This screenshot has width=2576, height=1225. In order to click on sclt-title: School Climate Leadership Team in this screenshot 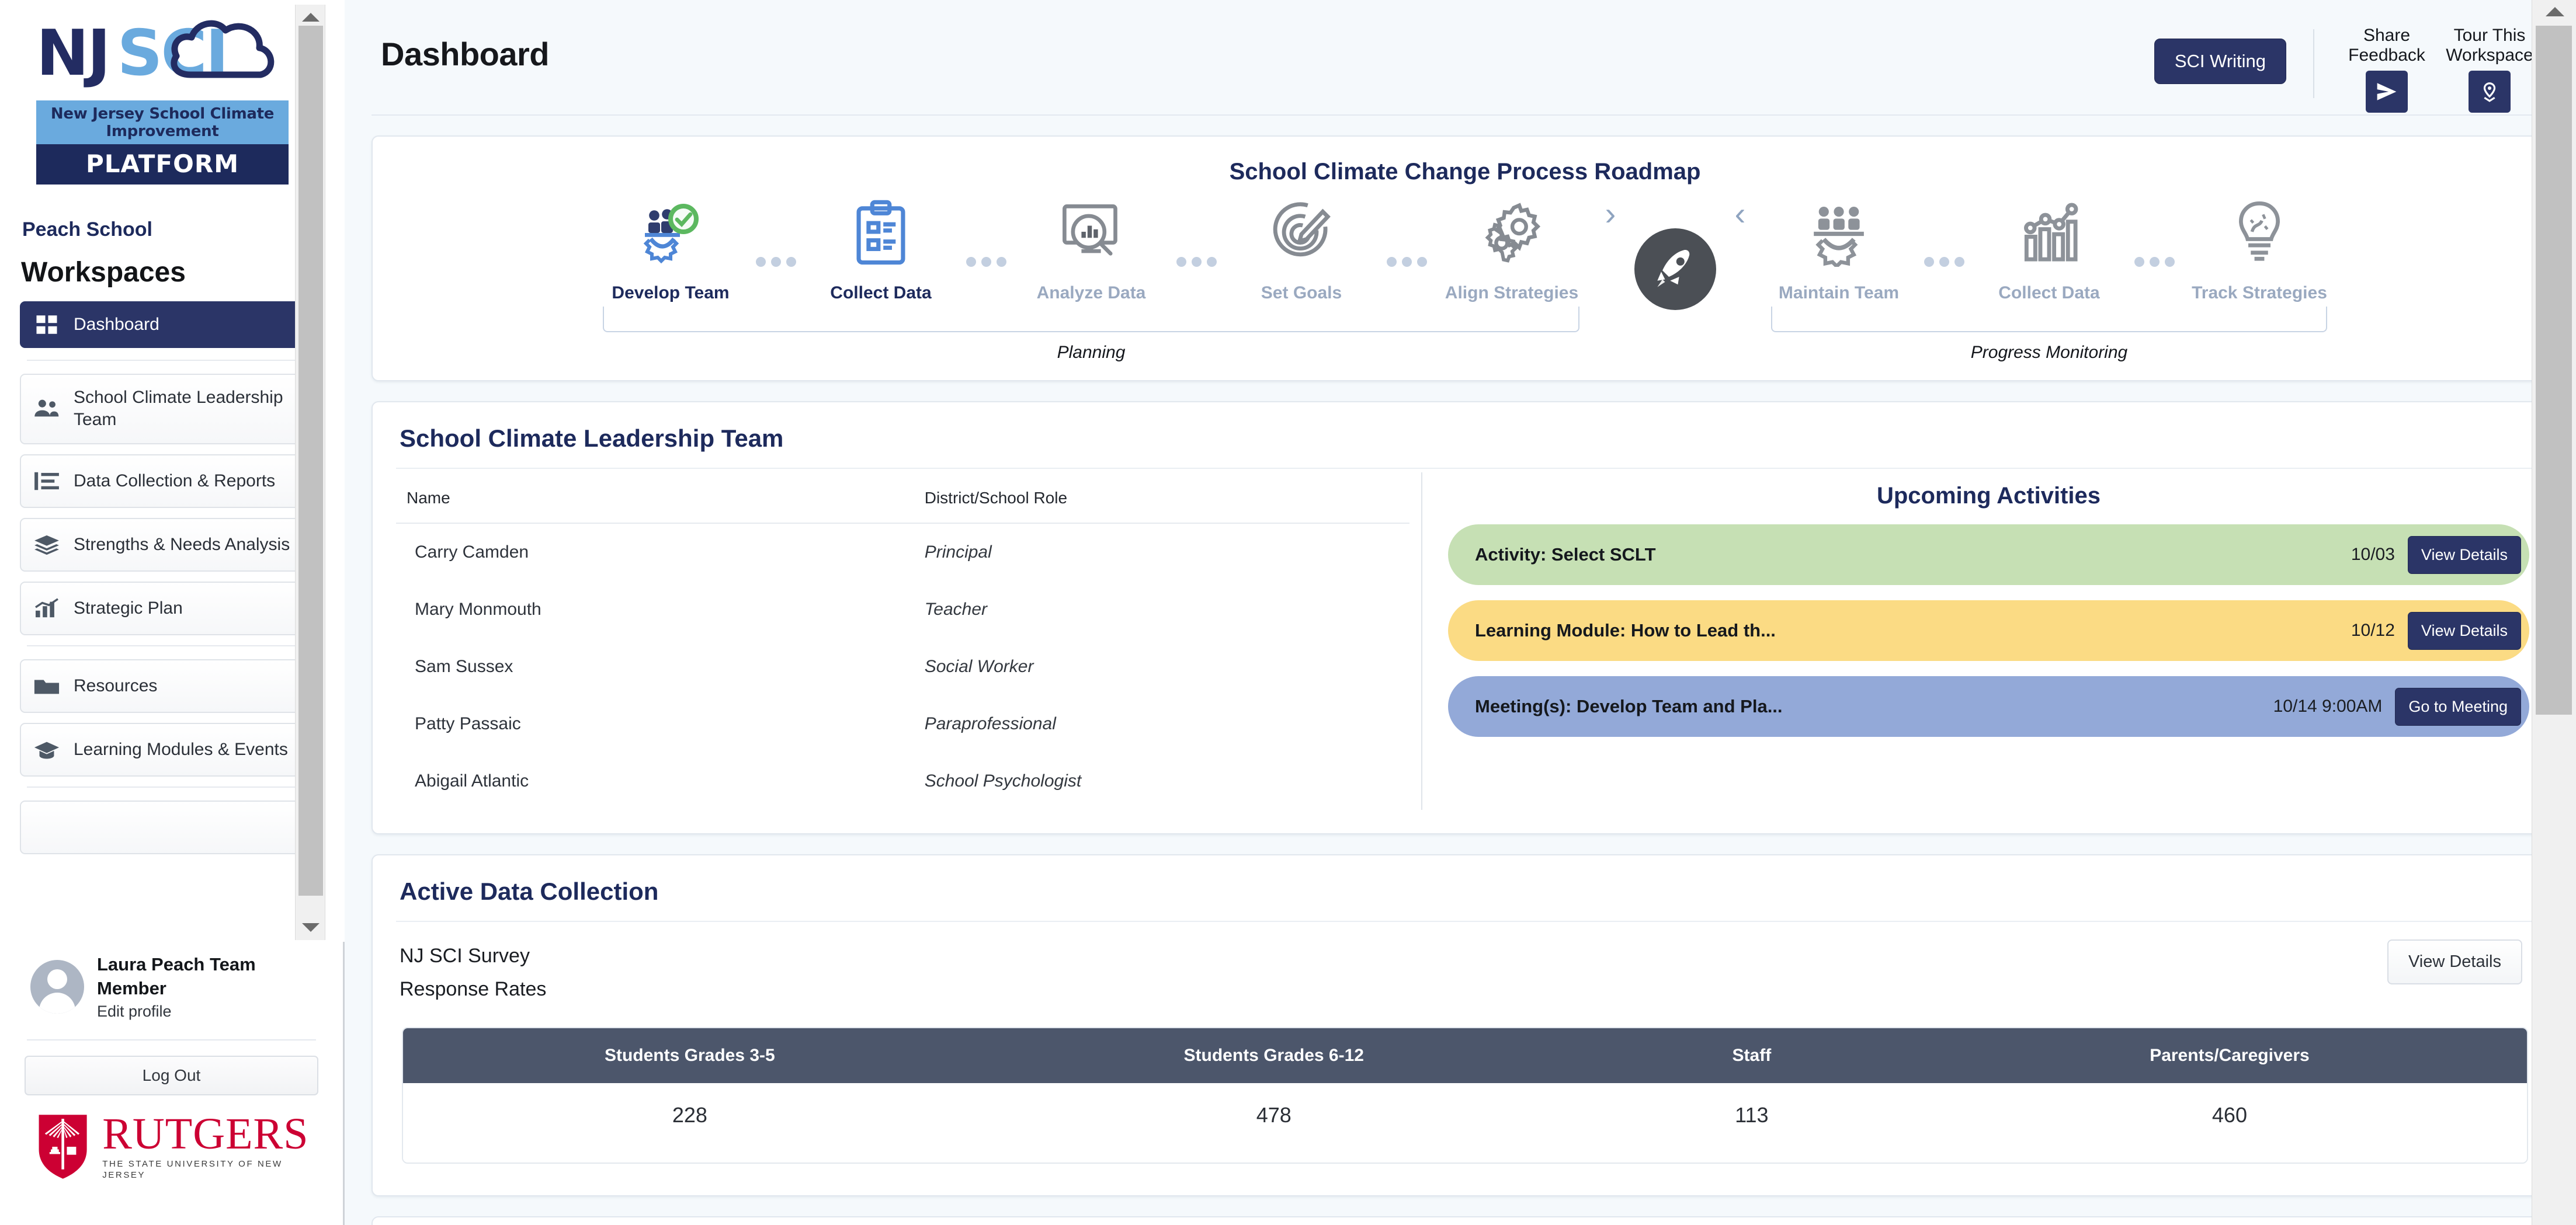, I will do `click(592, 438)`.